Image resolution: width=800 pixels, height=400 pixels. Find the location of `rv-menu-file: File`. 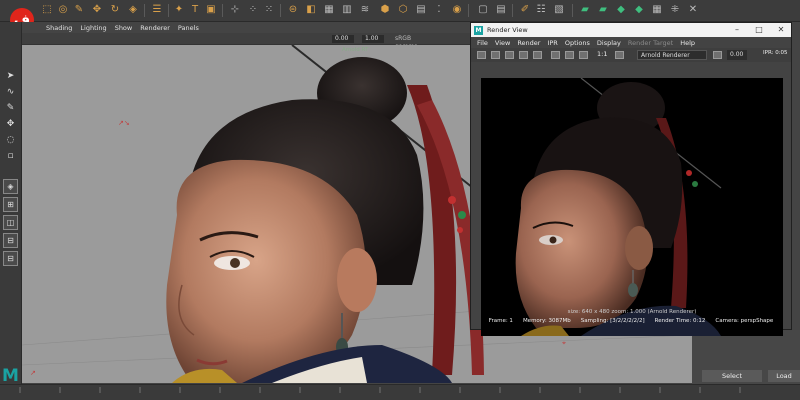

rv-menu-file: File is located at coordinates (482, 43).